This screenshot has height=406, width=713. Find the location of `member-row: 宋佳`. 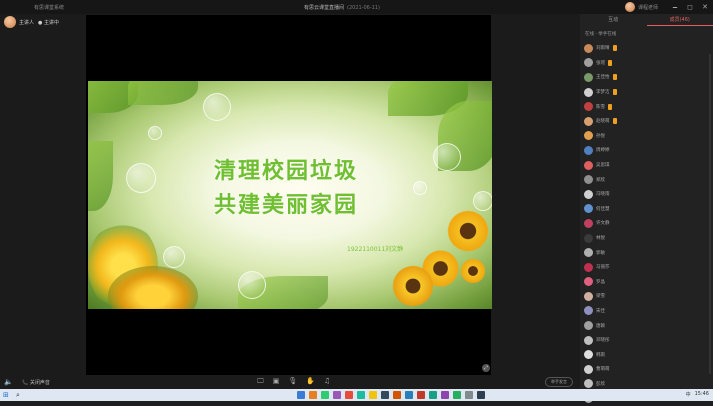

member-row: 宋佳 is located at coordinates (646, 311).